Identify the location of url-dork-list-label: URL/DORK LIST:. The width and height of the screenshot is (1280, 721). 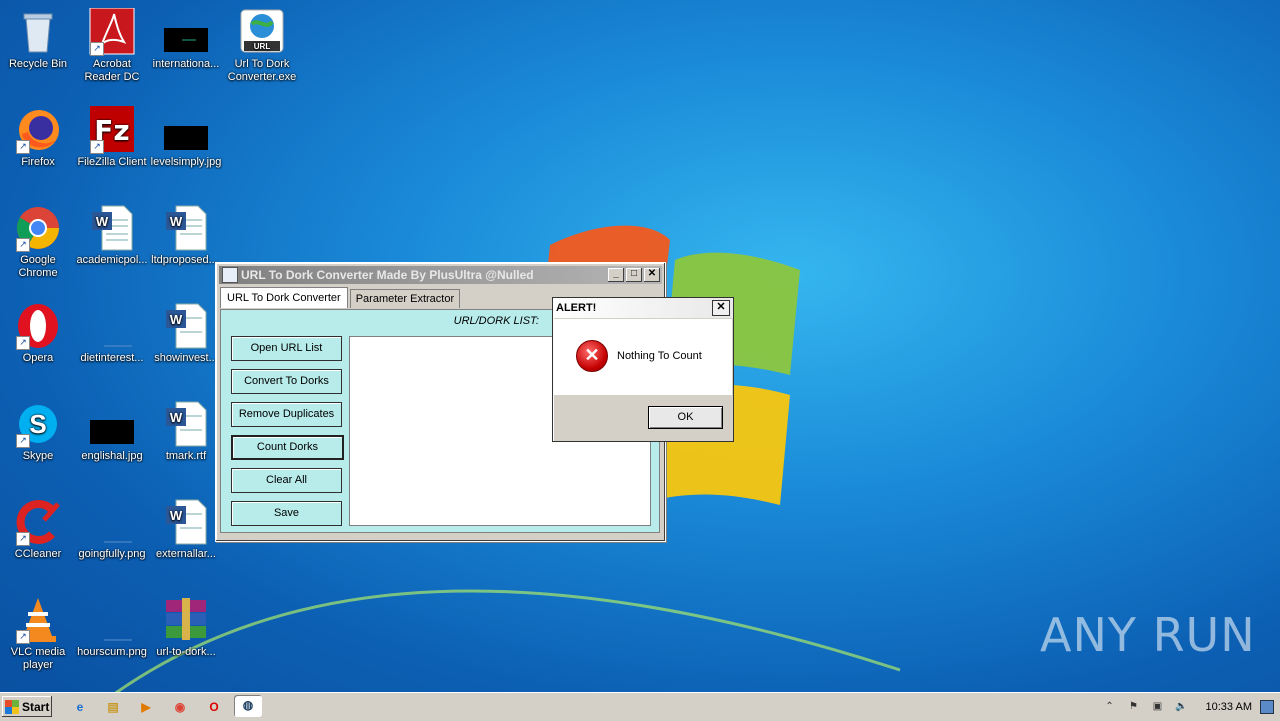
(496, 321).